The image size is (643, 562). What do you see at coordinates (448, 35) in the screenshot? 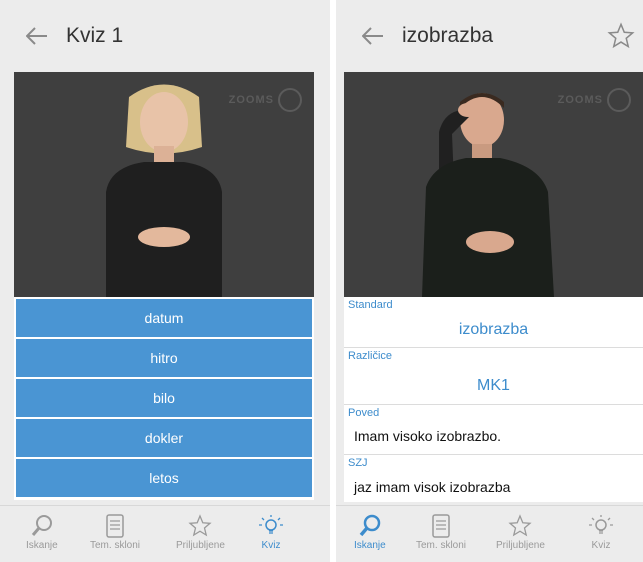
I see `page-title: izobrazba` at bounding box center [448, 35].